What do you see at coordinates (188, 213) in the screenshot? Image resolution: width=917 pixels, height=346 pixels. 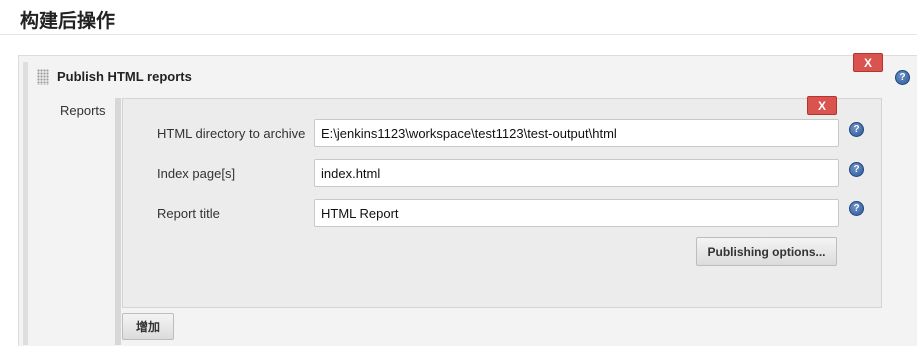 I see `report-title-label: Report title` at bounding box center [188, 213].